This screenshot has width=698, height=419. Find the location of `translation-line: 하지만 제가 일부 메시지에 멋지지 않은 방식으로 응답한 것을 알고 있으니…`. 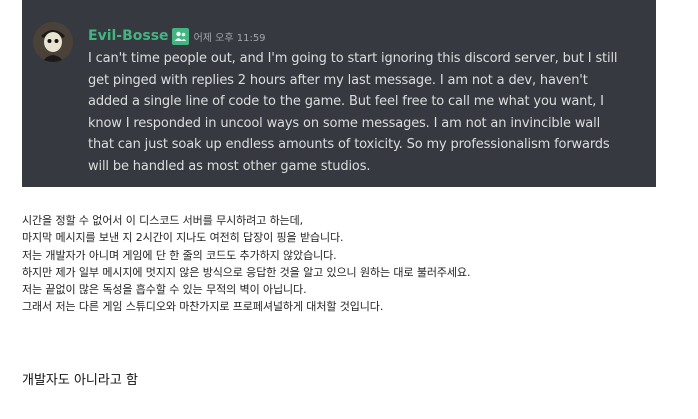

translation-line: 하지만 제가 일부 메시지에 멋지지 않은 방식으로 응답한 것을 알고 있으니… is located at coordinates (246, 272).